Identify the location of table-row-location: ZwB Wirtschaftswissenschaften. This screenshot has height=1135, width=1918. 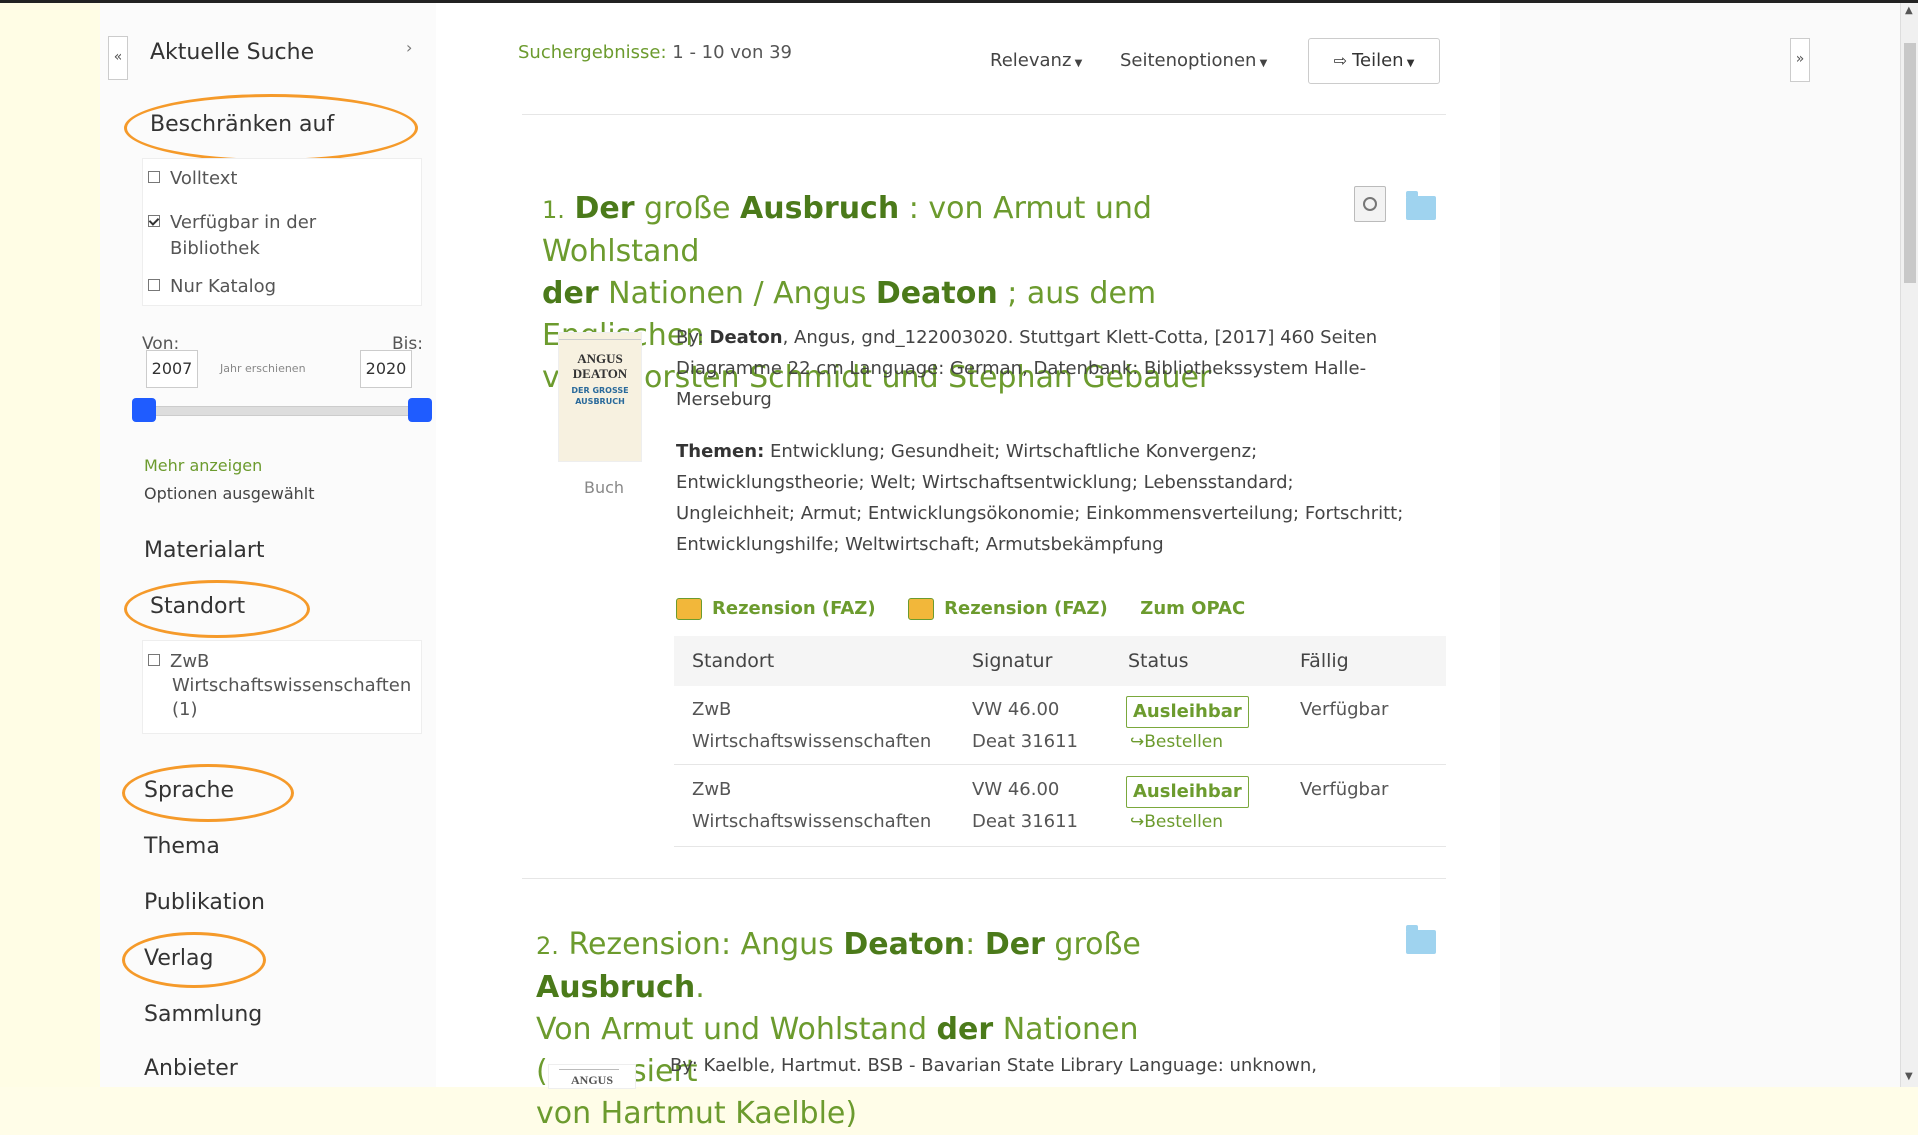
(811, 726).